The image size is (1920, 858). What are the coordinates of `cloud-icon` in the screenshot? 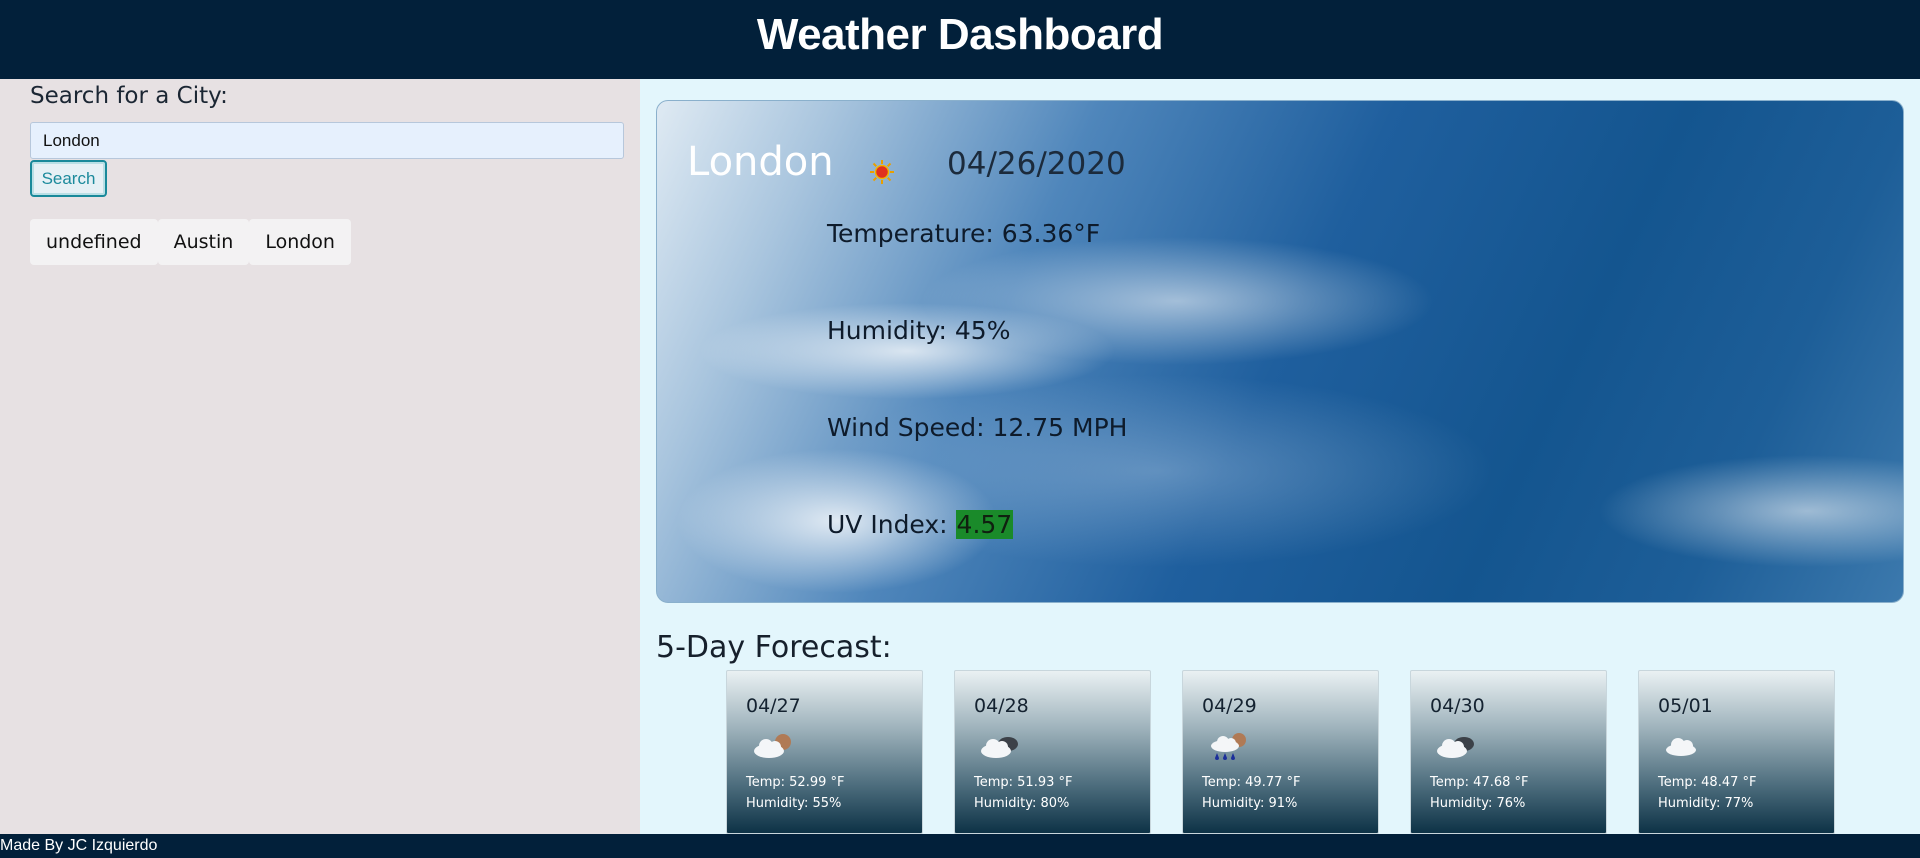 It's located at (1681, 747).